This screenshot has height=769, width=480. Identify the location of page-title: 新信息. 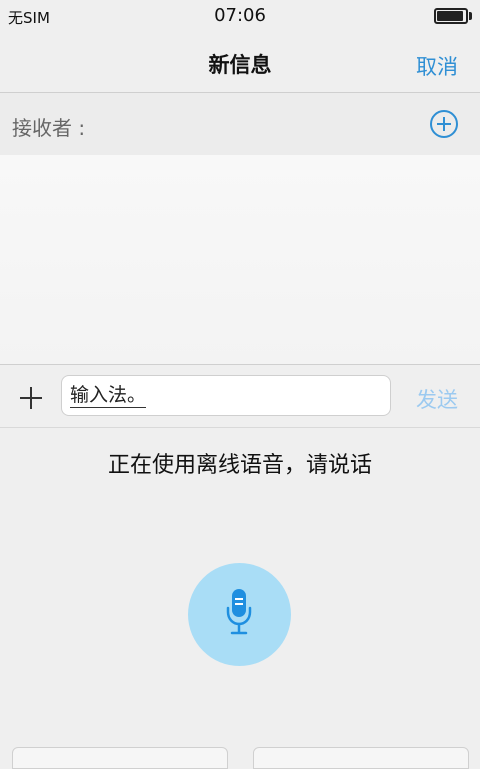
(240, 65).